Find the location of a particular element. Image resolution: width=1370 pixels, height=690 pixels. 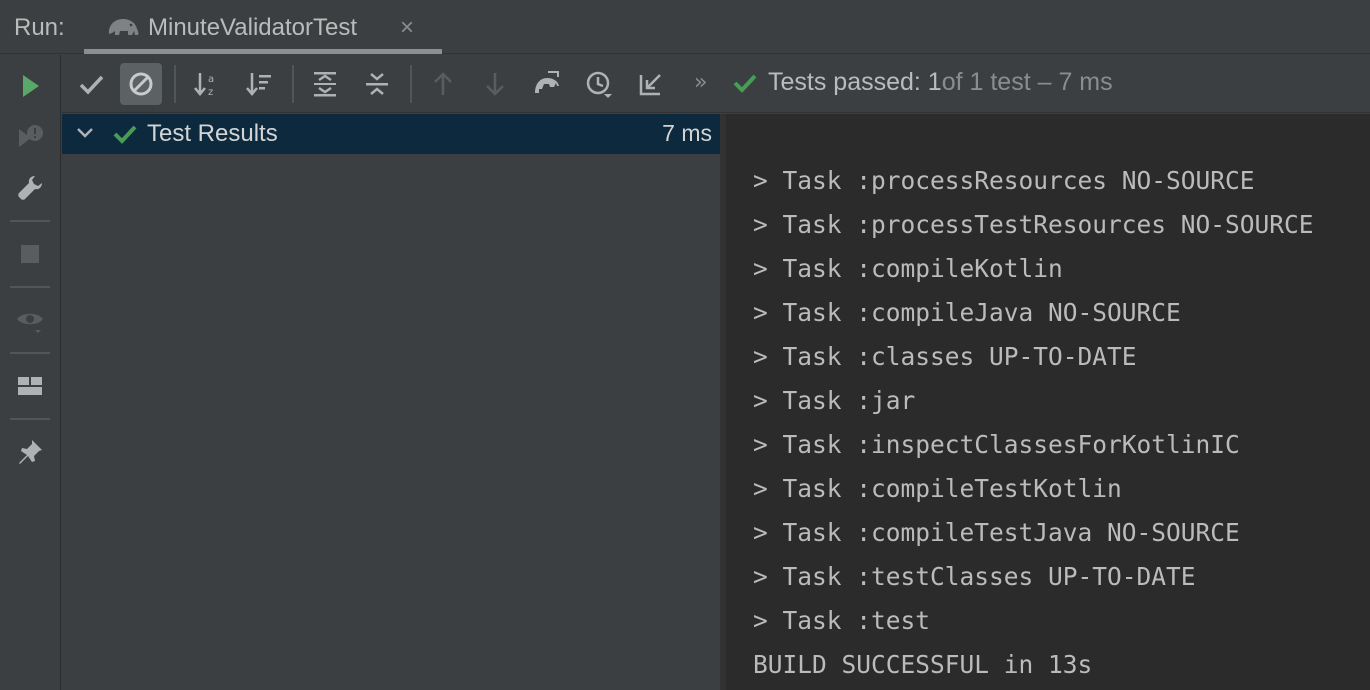

layout-icon is located at coordinates (30, 386).